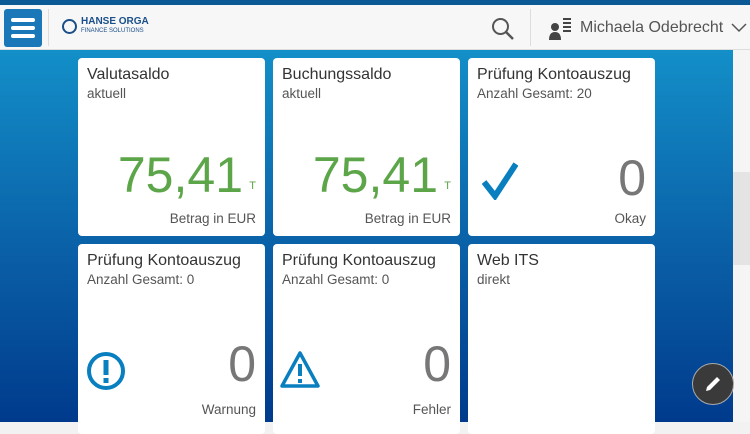 The width and height of the screenshot is (750, 434). Describe the element at coordinates (503, 31) in the screenshot. I see `search-icon` at that location.